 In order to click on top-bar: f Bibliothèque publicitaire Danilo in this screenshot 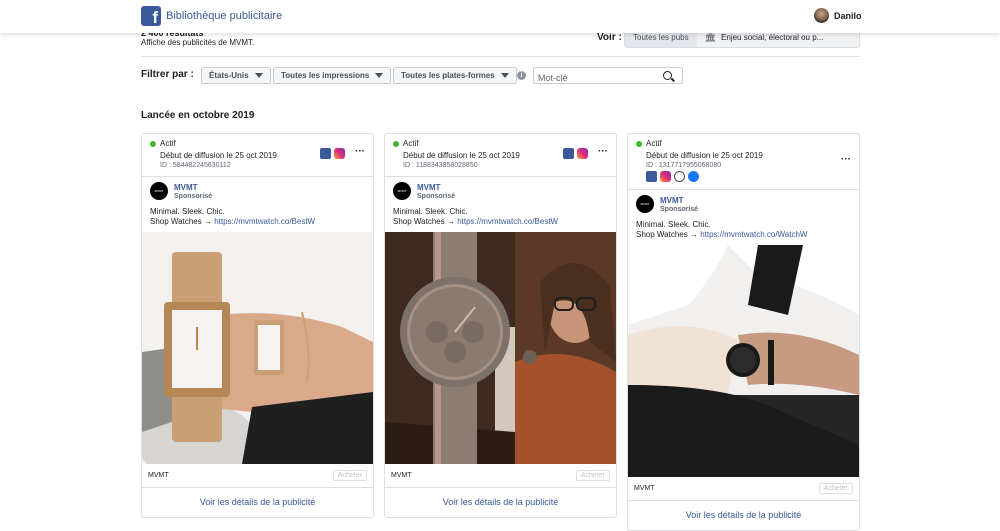, I will do `click(500, 16)`.